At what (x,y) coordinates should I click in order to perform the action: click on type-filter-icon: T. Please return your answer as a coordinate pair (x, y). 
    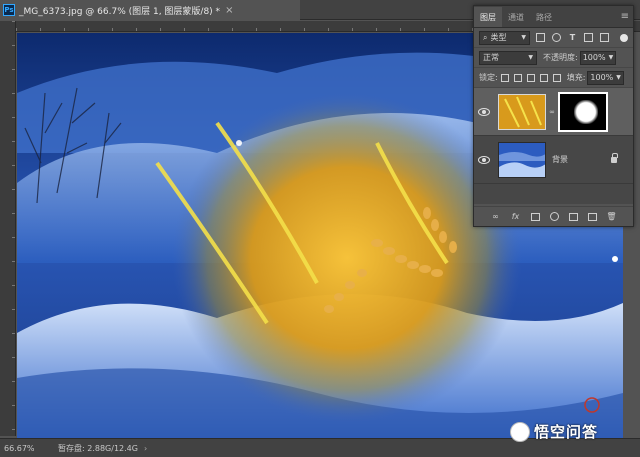
    Looking at the image, I should click on (572, 37).